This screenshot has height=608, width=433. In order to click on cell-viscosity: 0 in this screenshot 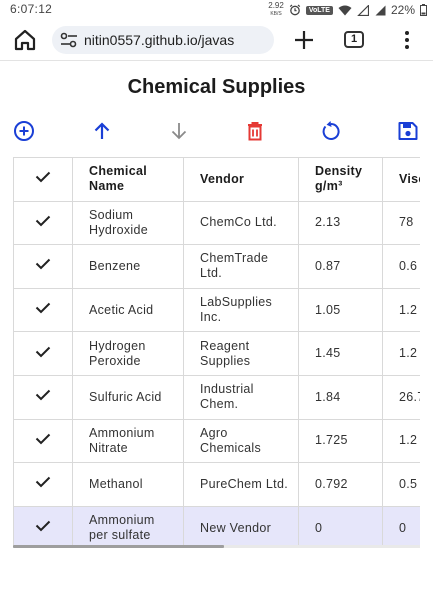, I will do `click(401, 526)`.